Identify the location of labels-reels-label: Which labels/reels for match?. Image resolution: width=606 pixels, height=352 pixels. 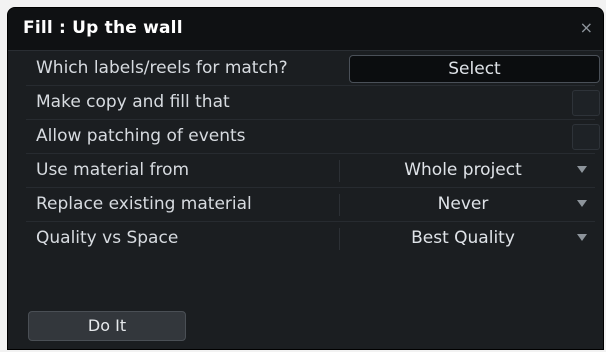
(162, 68).